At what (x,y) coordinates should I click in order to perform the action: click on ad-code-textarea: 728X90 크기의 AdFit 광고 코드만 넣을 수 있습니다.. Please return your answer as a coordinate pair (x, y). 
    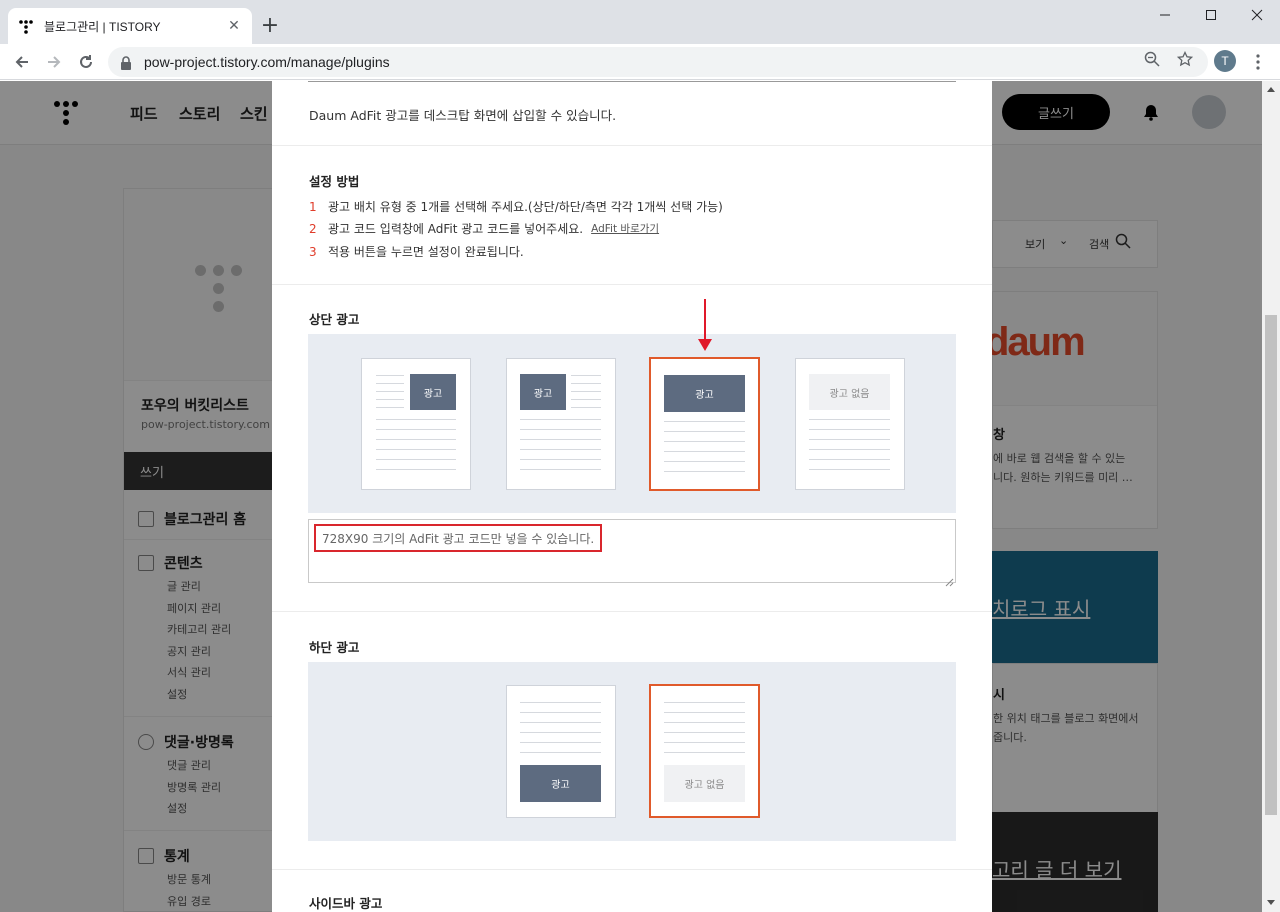
    Looking at the image, I should click on (632, 553).